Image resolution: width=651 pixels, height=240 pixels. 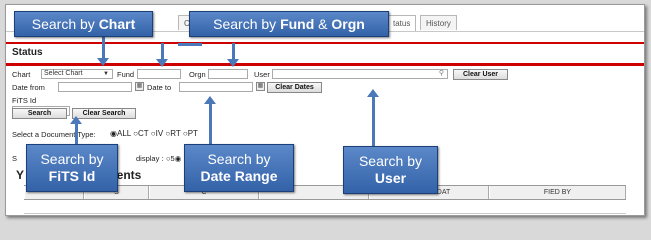 What do you see at coordinates (63, 73) in the screenshot?
I see `chart-select-value: Select Chart` at bounding box center [63, 73].